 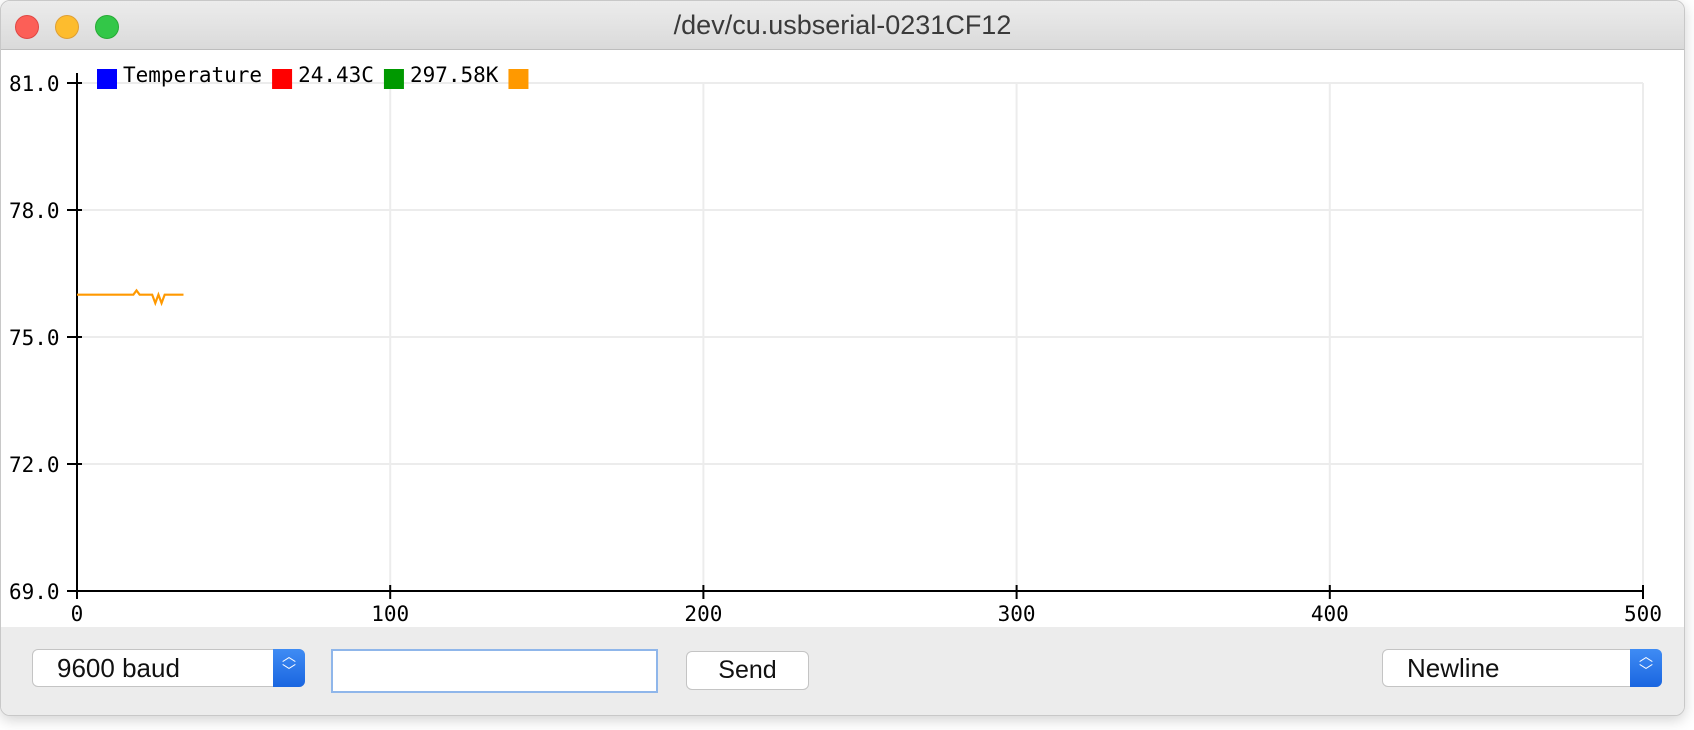 What do you see at coordinates (1330, 614) in the screenshot?
I see `x-tick-label: 400` at bounding box center [1330, 614].